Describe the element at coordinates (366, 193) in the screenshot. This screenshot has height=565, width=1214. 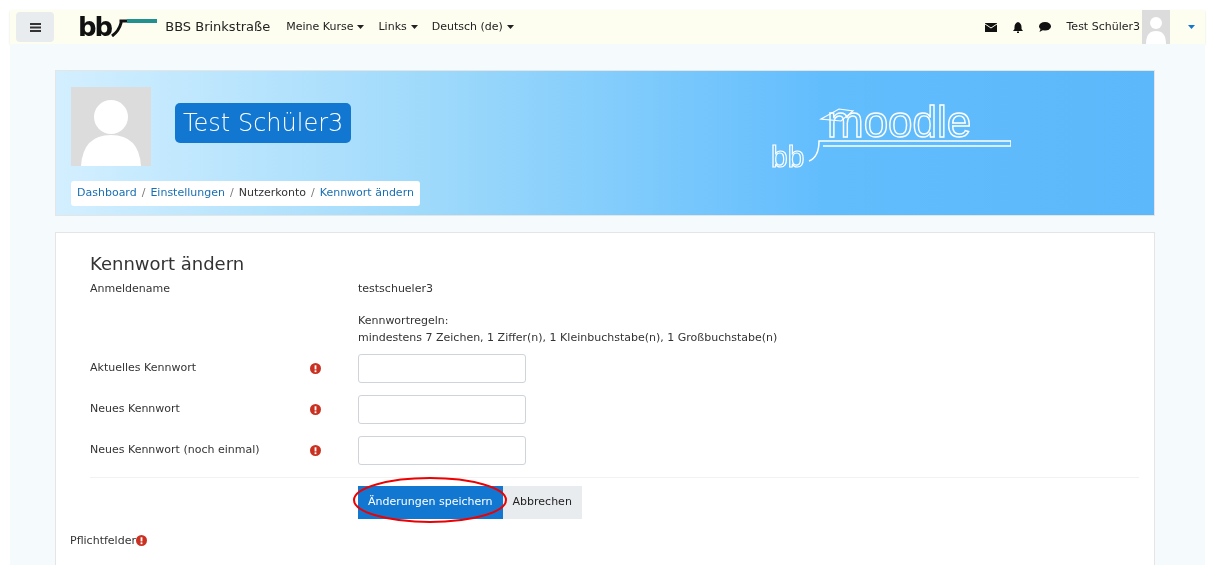
I see `breadcrumb-link: Kennwort ändern` at that location.